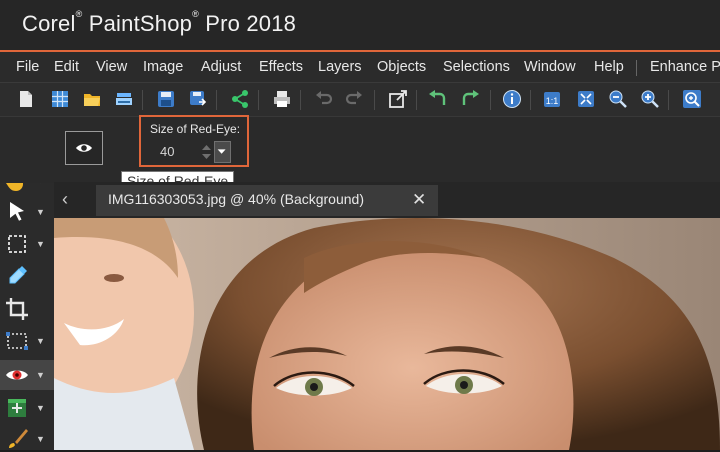 The width and height of the screenshot is (720, 452). I want to click on print-icon, so click(282, 99).